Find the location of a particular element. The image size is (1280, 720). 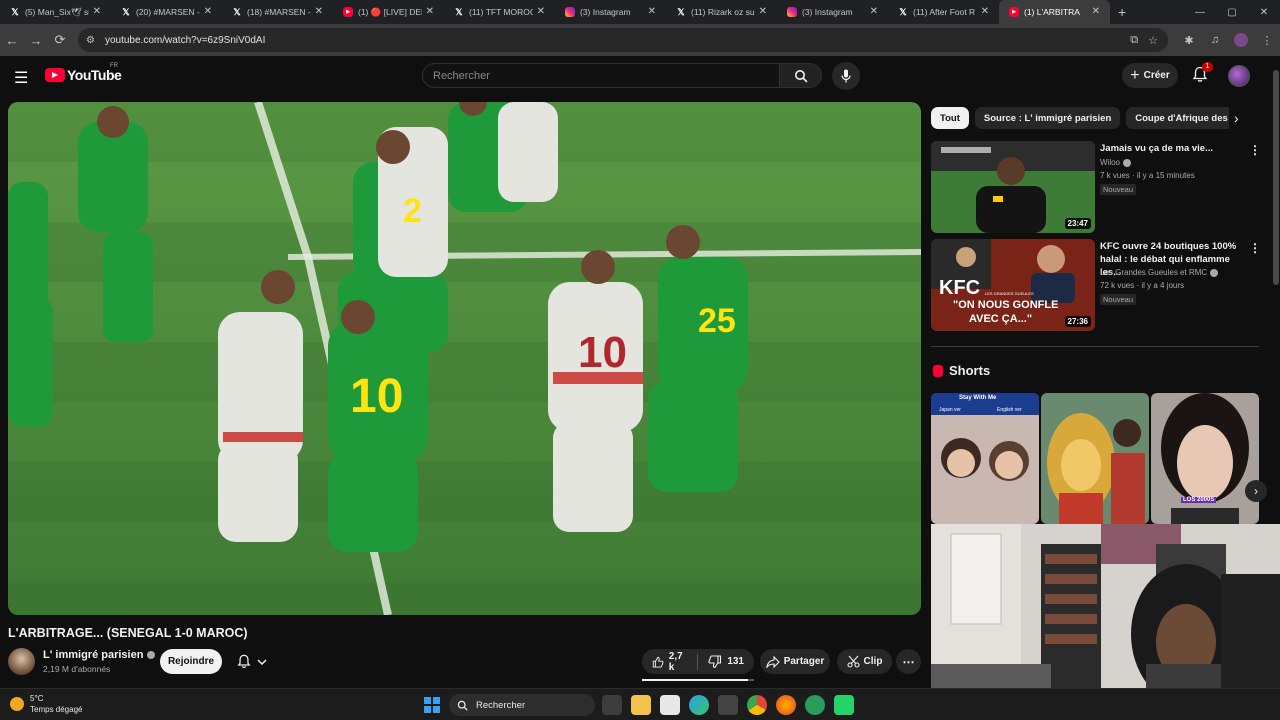

shorts-next-button: › is located at coordinates (1256, 491).